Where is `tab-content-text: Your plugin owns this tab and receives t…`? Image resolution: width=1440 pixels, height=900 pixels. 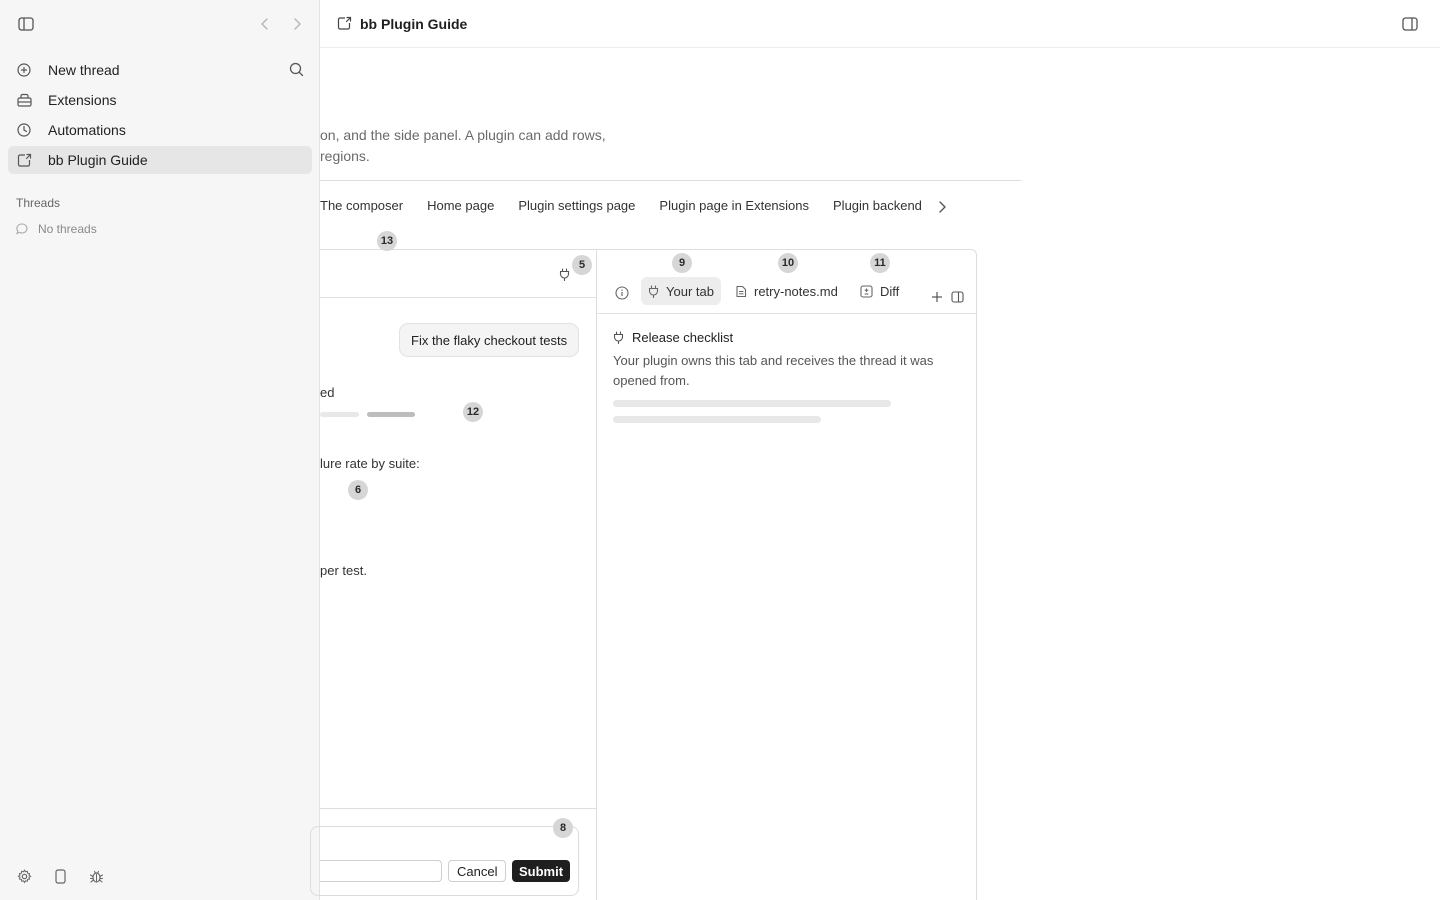 tab-content-text: Your plugin owns this tab and receives t… is located at coordinates (773, 370).